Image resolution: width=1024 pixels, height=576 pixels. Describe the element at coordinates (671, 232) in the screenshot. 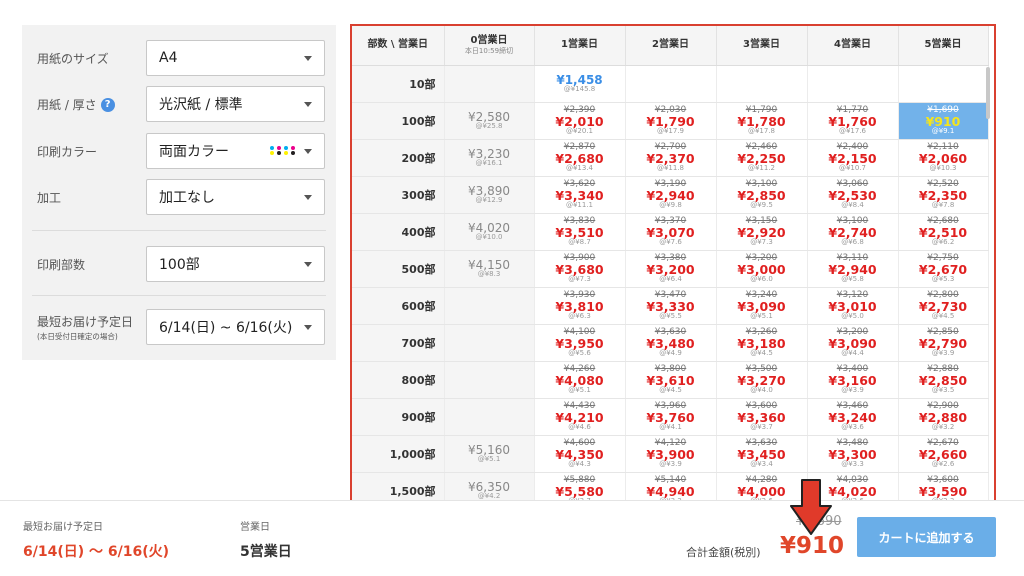

I see `price-cell: ¥3,370 ¥3,070 @¥7.6` at that location.